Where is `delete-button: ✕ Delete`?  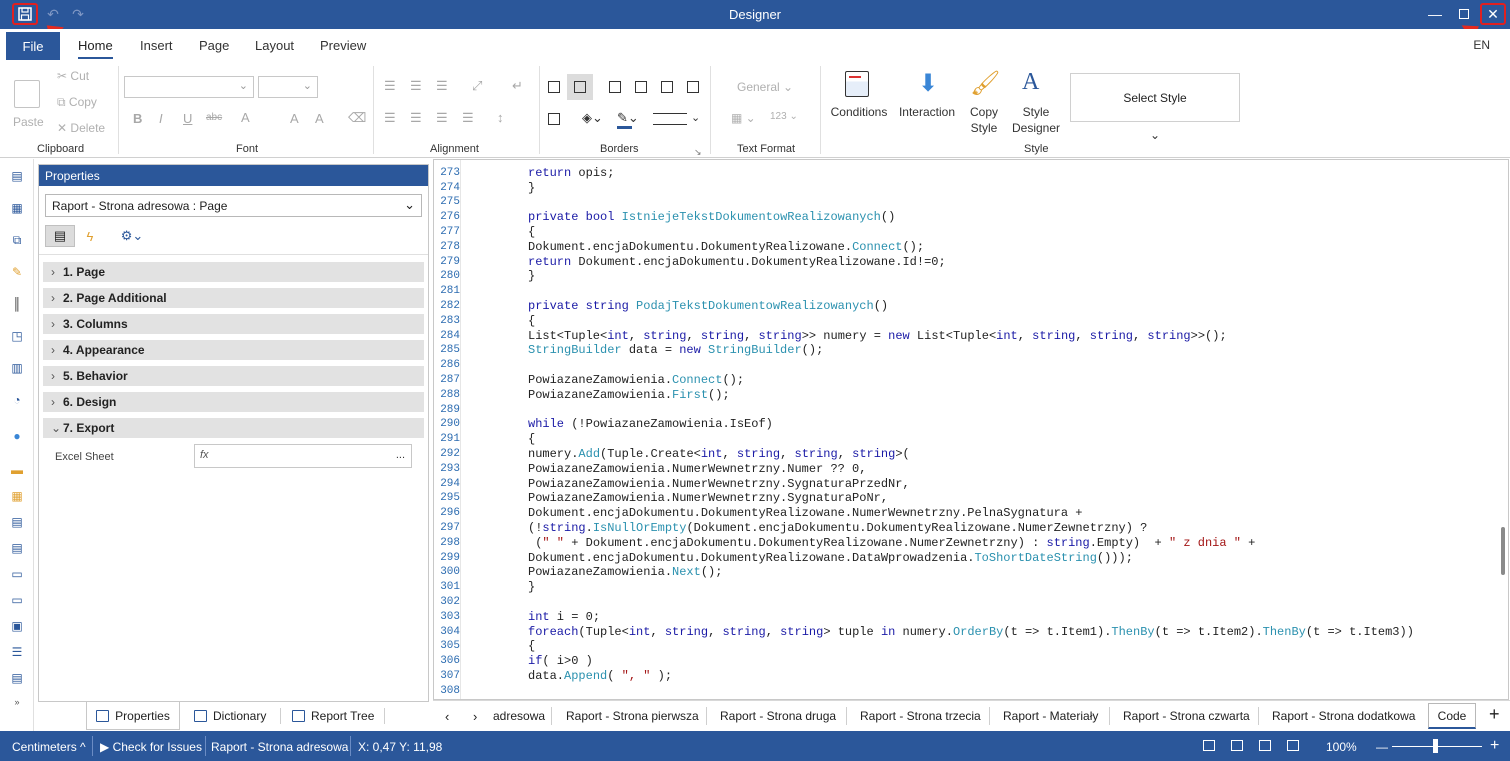
delete-button: ✕ Delete is located at coordinates (81, 128).